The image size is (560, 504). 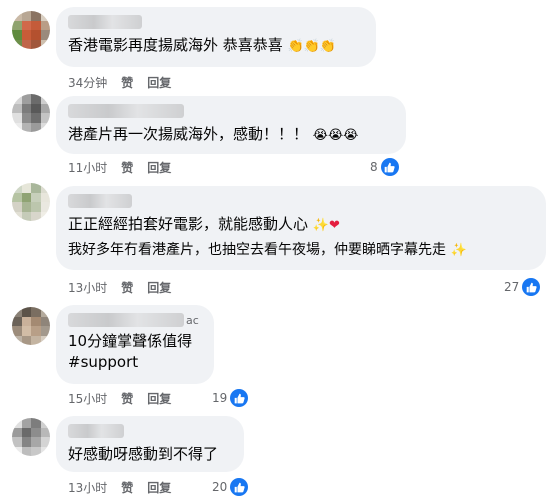 I want to click on comment-bubble: 香港電影再度揚威海外 恭喜恭喜 👏👏👏, so click(x=216, y=37).